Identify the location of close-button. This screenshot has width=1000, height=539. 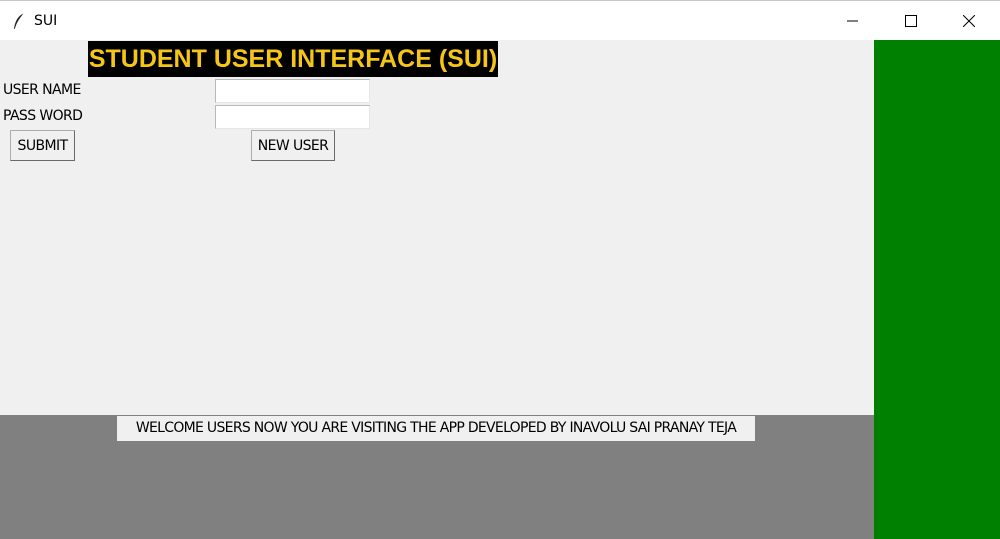
(969, 21).